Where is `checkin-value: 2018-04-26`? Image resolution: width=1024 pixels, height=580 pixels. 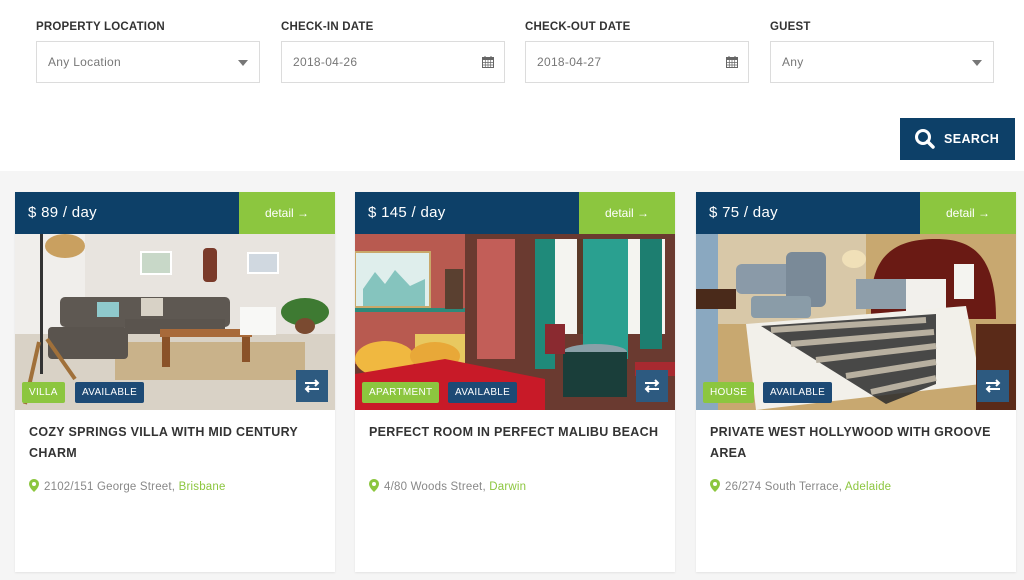
checkin-value: 2018-04-26 is located at coordinates (325, 62).